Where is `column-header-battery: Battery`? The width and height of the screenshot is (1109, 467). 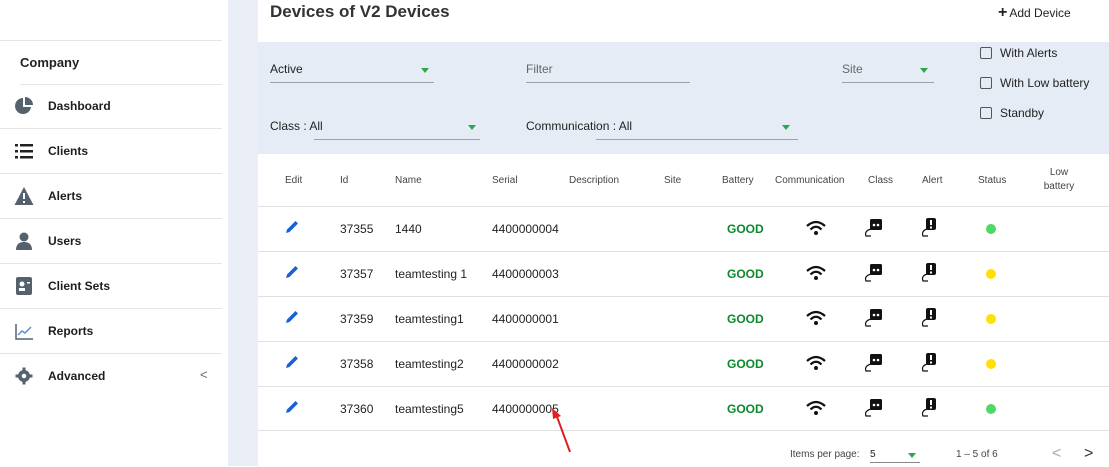 column-header-battery: Battery is located at coordinates (738, 180).